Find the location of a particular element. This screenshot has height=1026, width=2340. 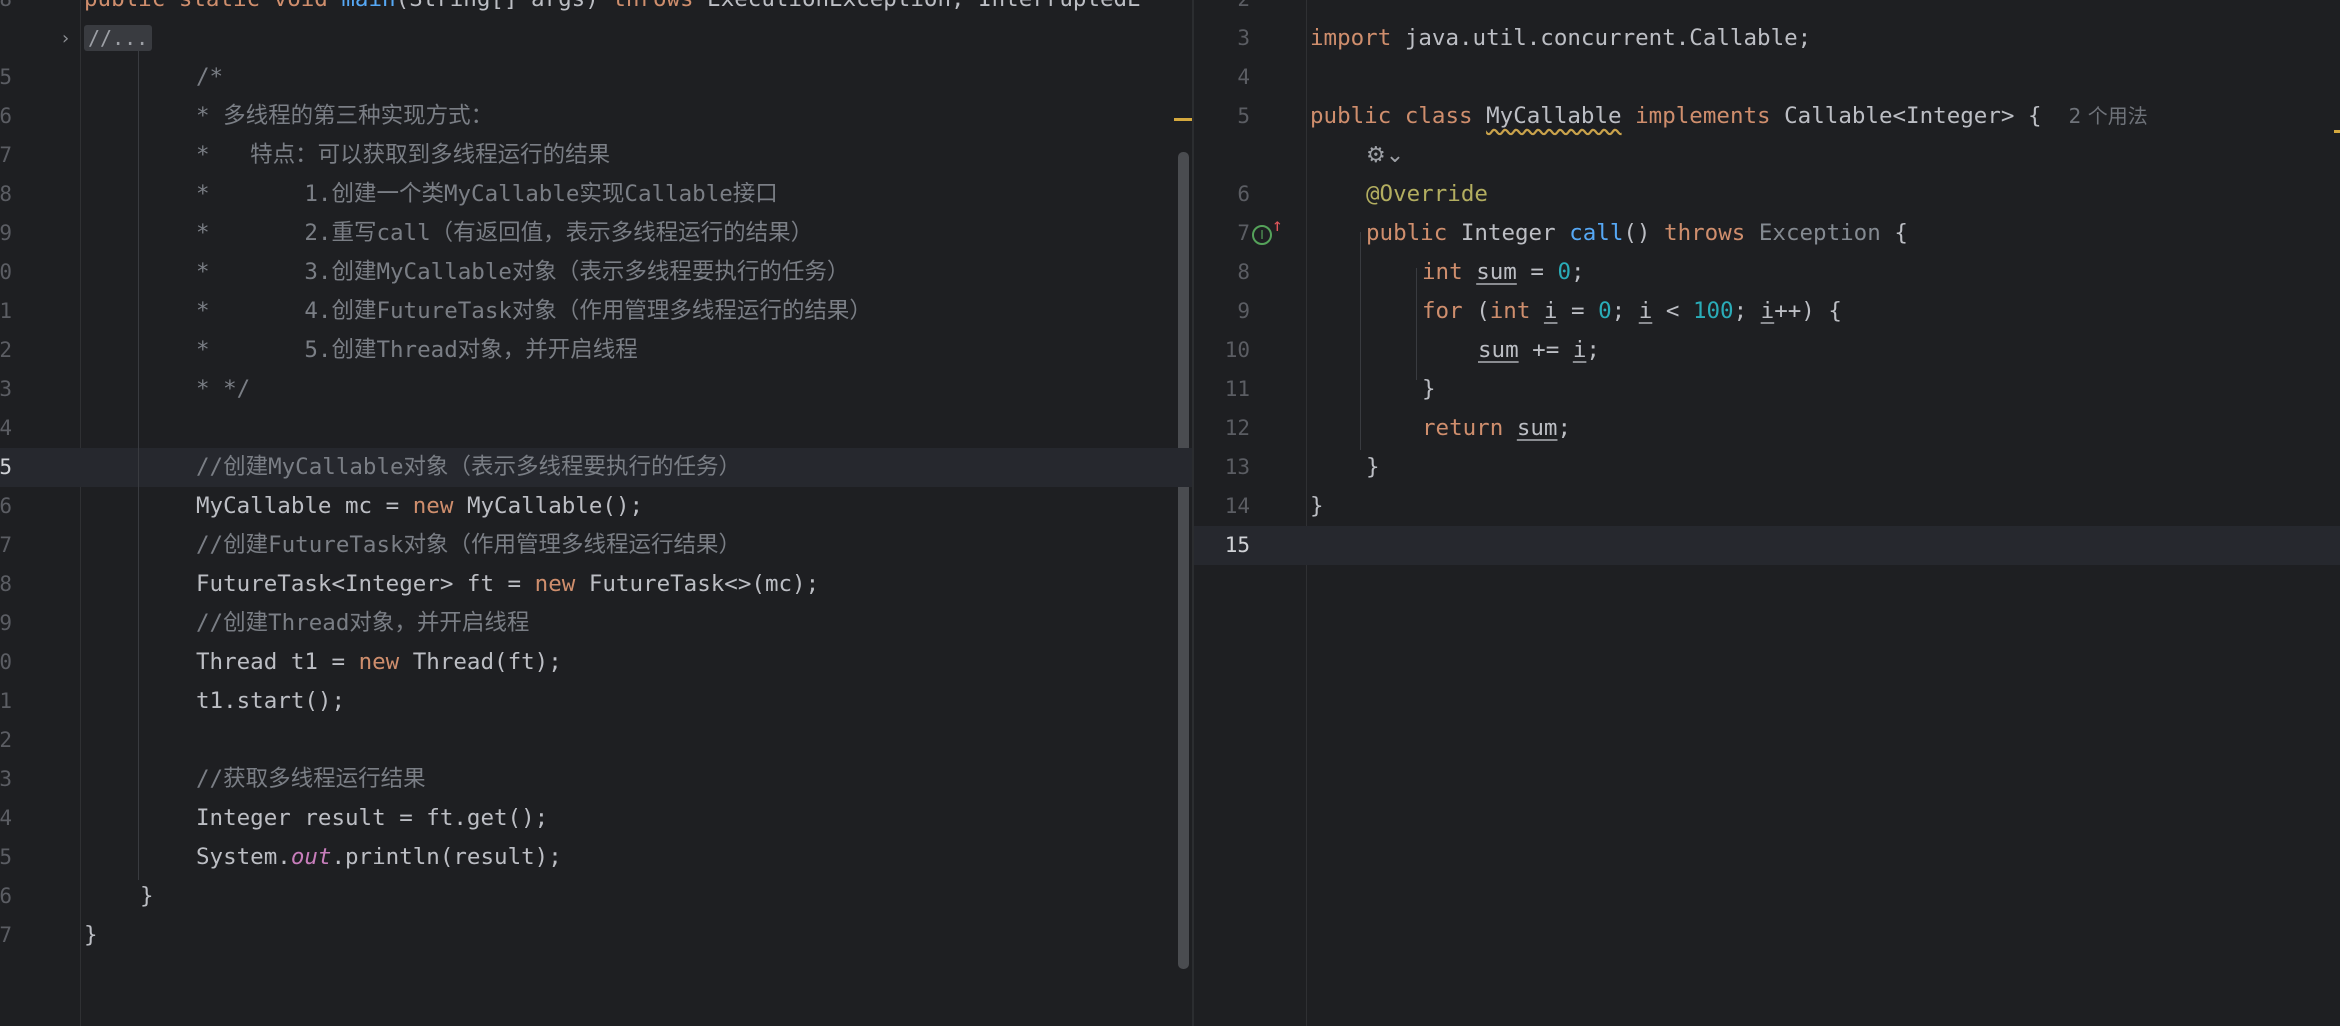

code-line: 1 * 4.创建FutureTask对象（作用管理多线程运行的结果） is located at coordinates (596, 311).